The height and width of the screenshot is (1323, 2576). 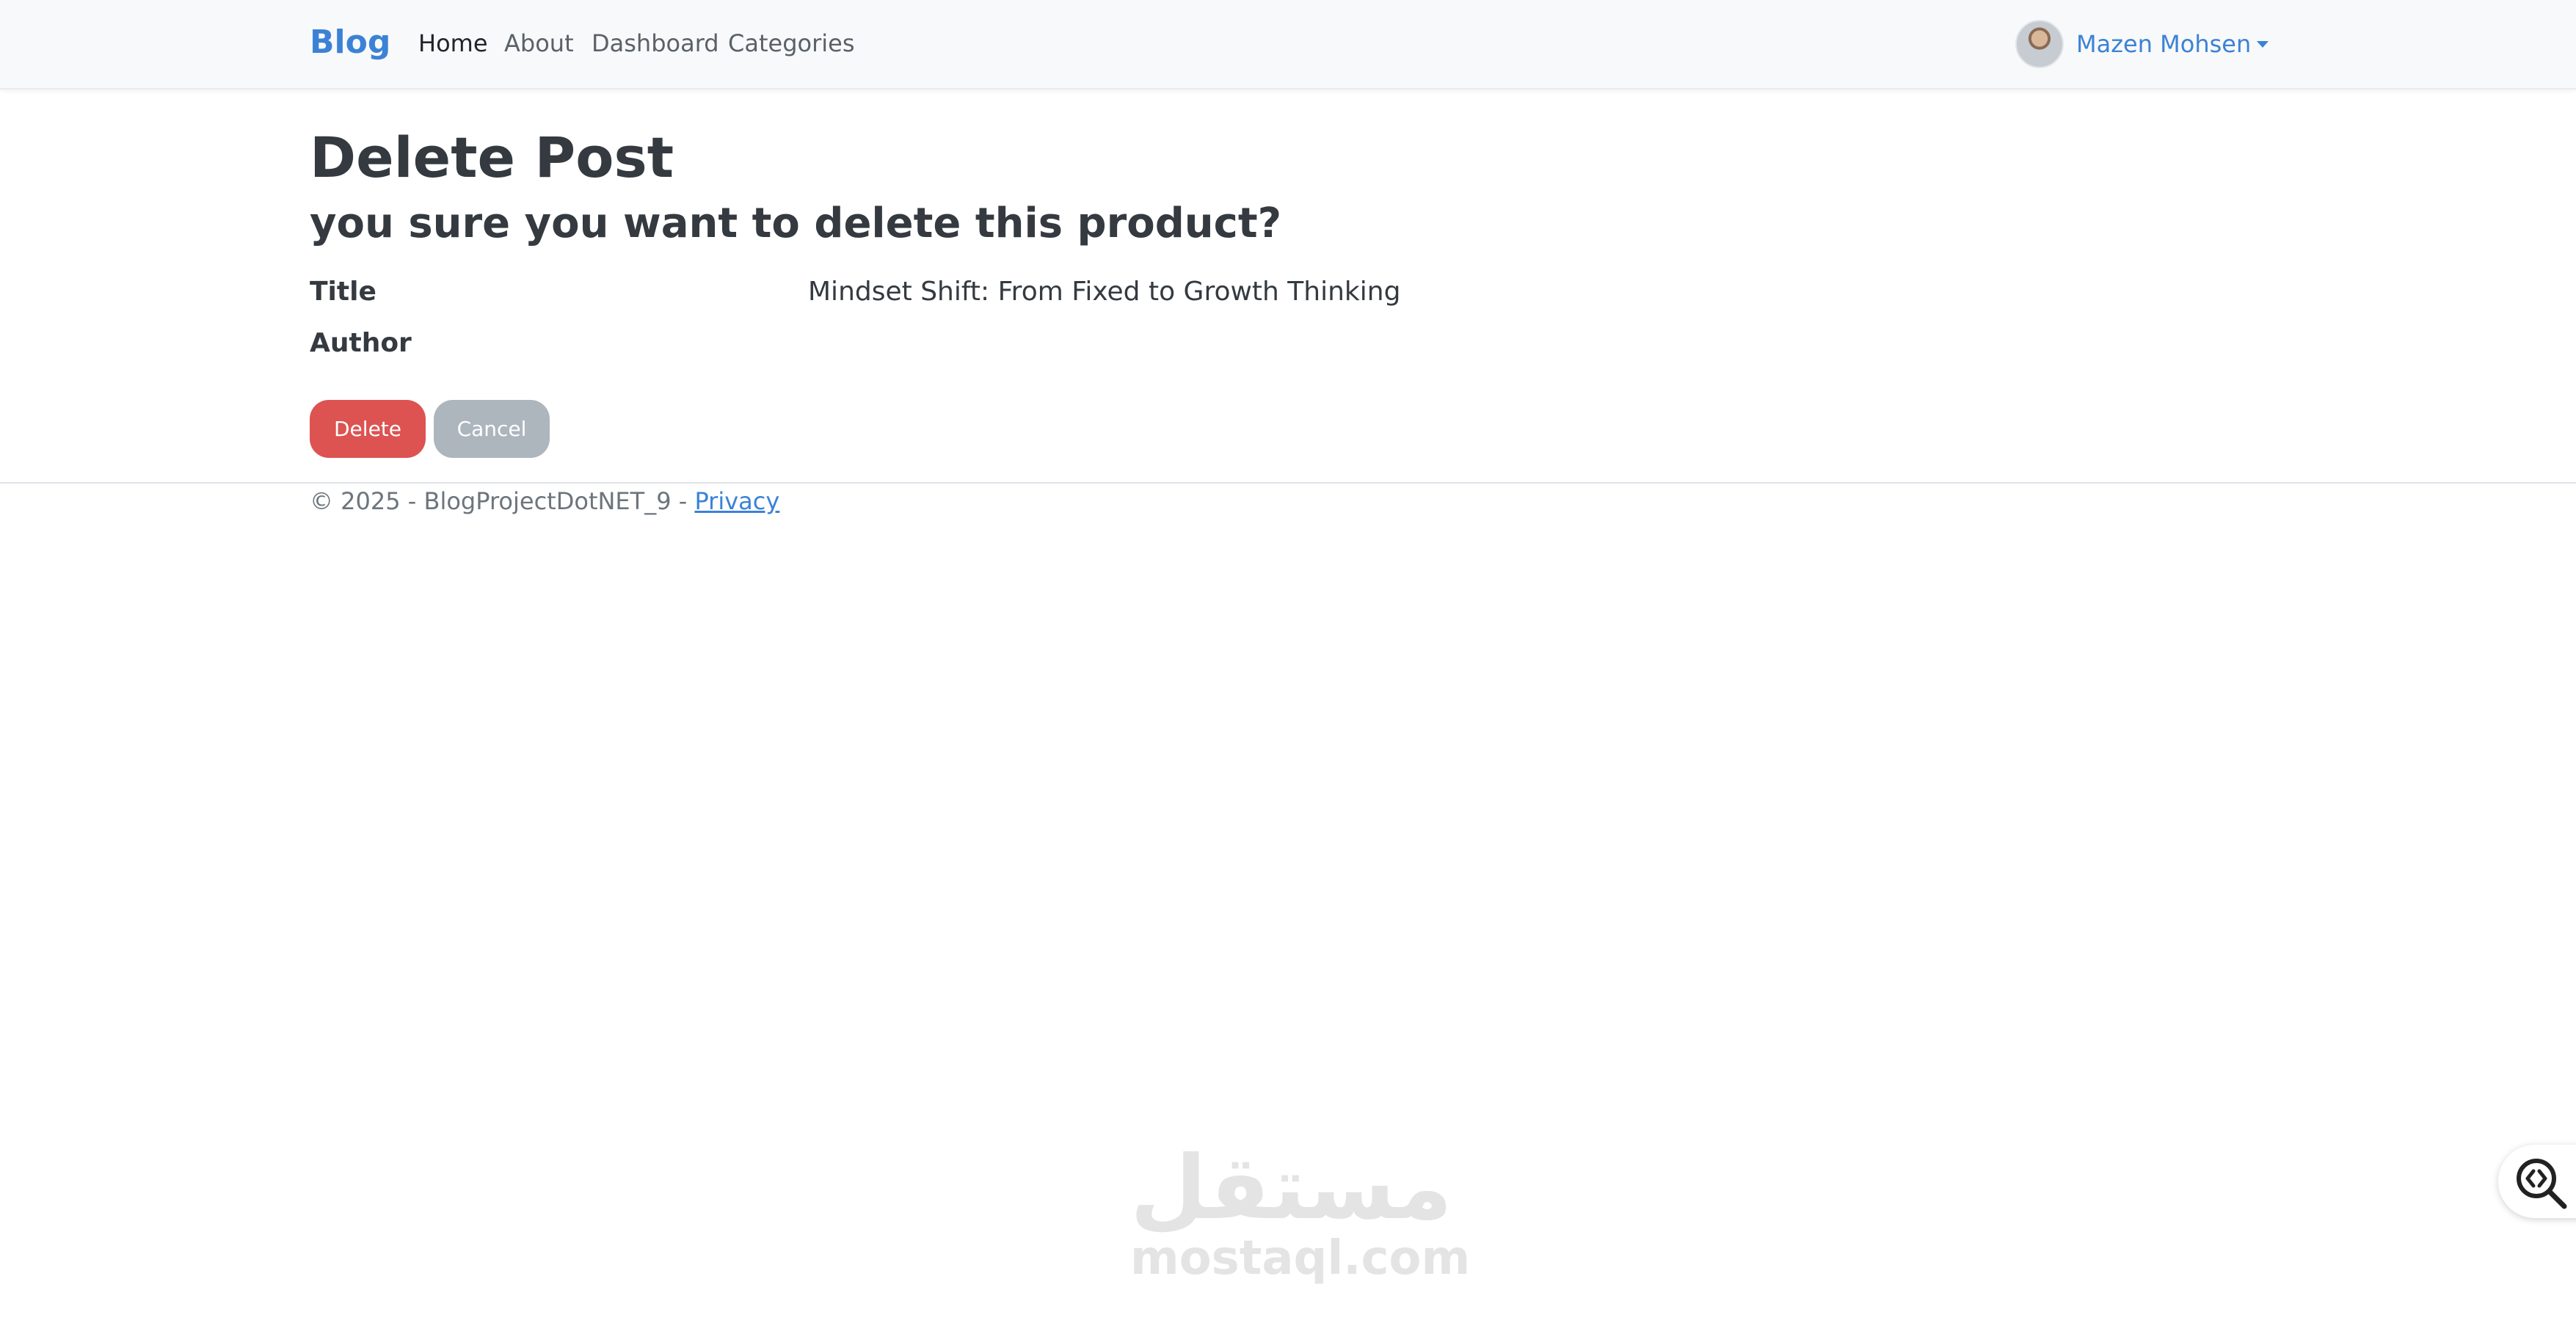 What do you see at coordinates (655, 43) in the screenshot?
I see `nav-link-dashboard: Dashboard` at bounding box center [655, 43].